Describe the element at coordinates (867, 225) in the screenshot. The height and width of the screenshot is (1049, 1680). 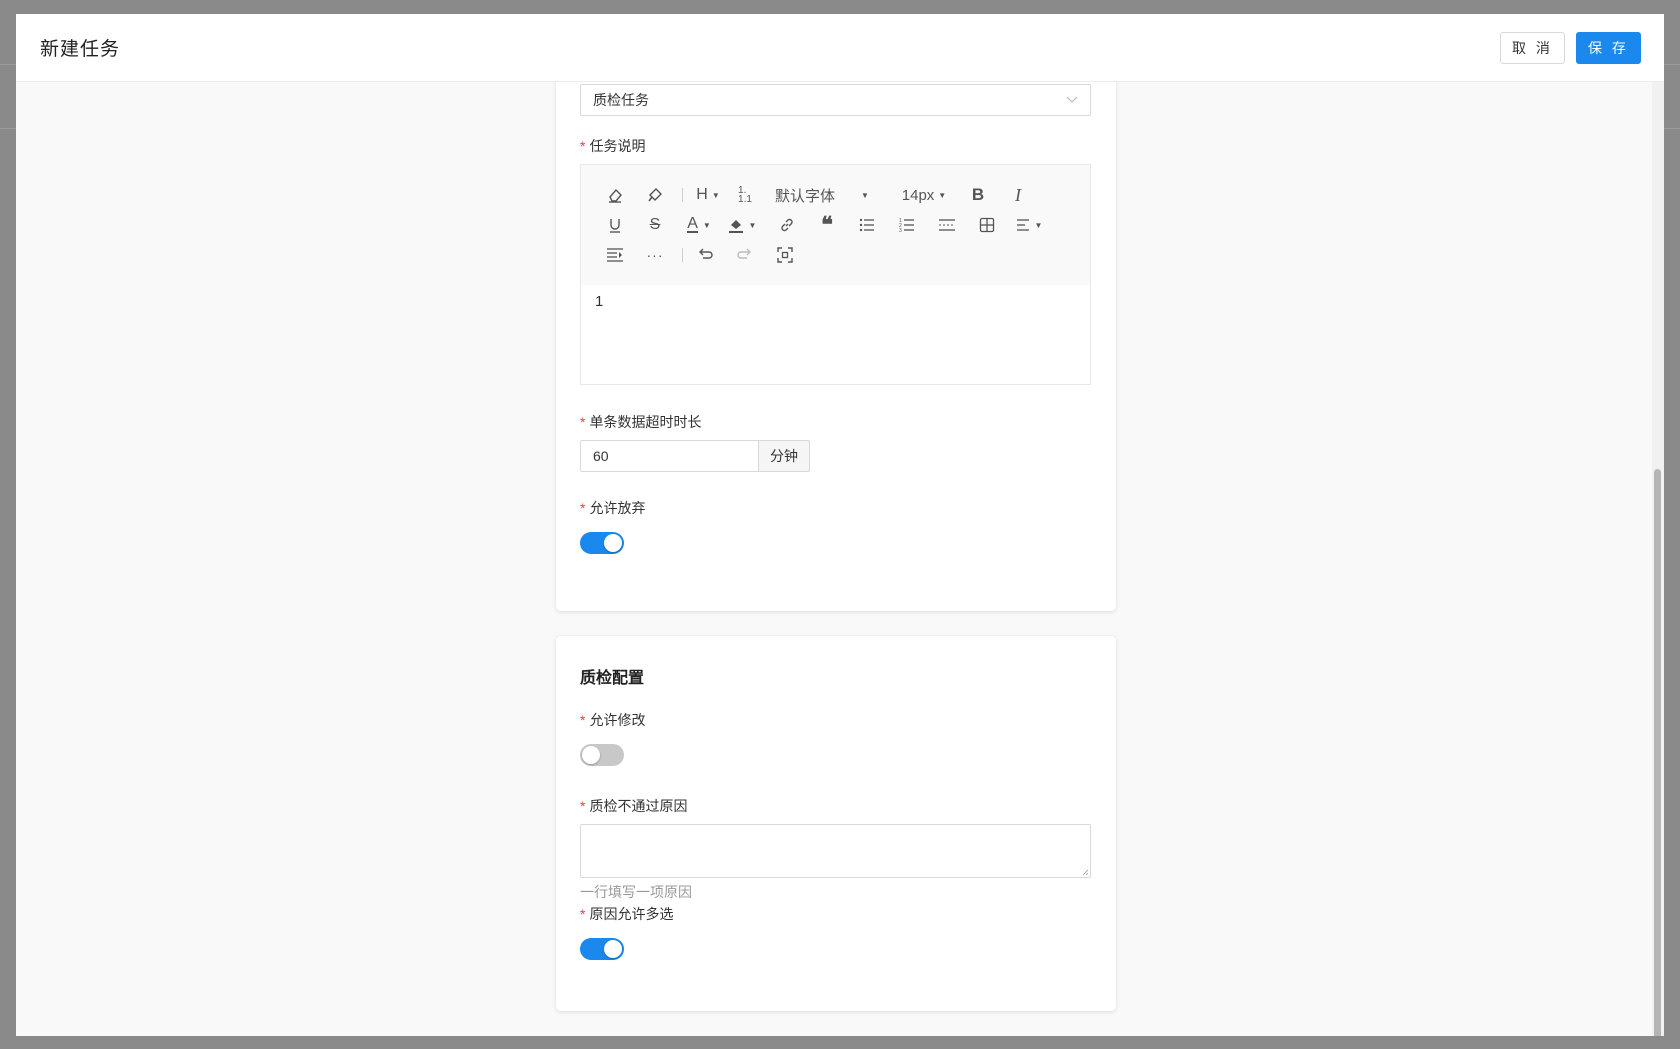
I see `bullet-list-icon` at that location.